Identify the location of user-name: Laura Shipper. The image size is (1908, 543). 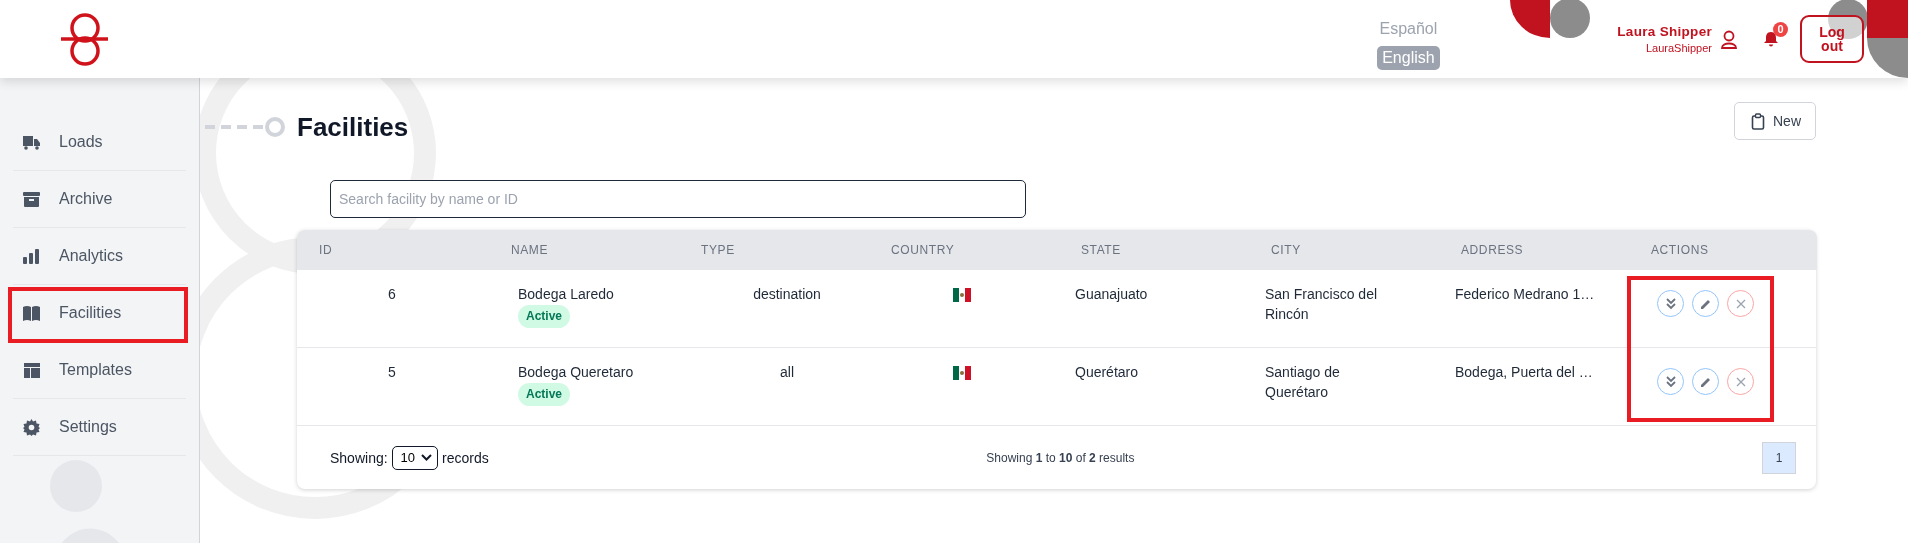
(1664, 31).